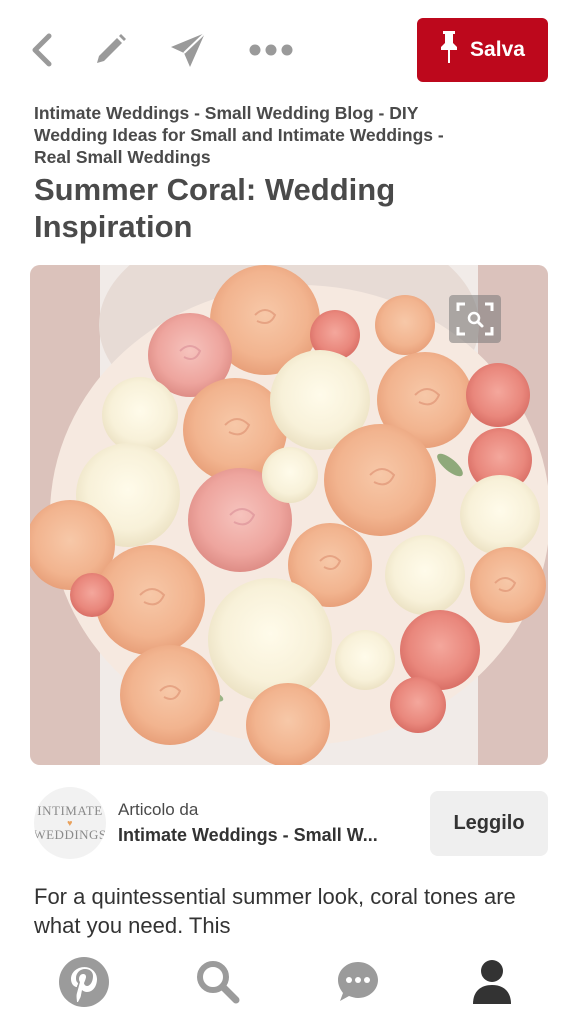 The image size is (577, 1024). I want to click on save-button: Salva, so click(482, 50).